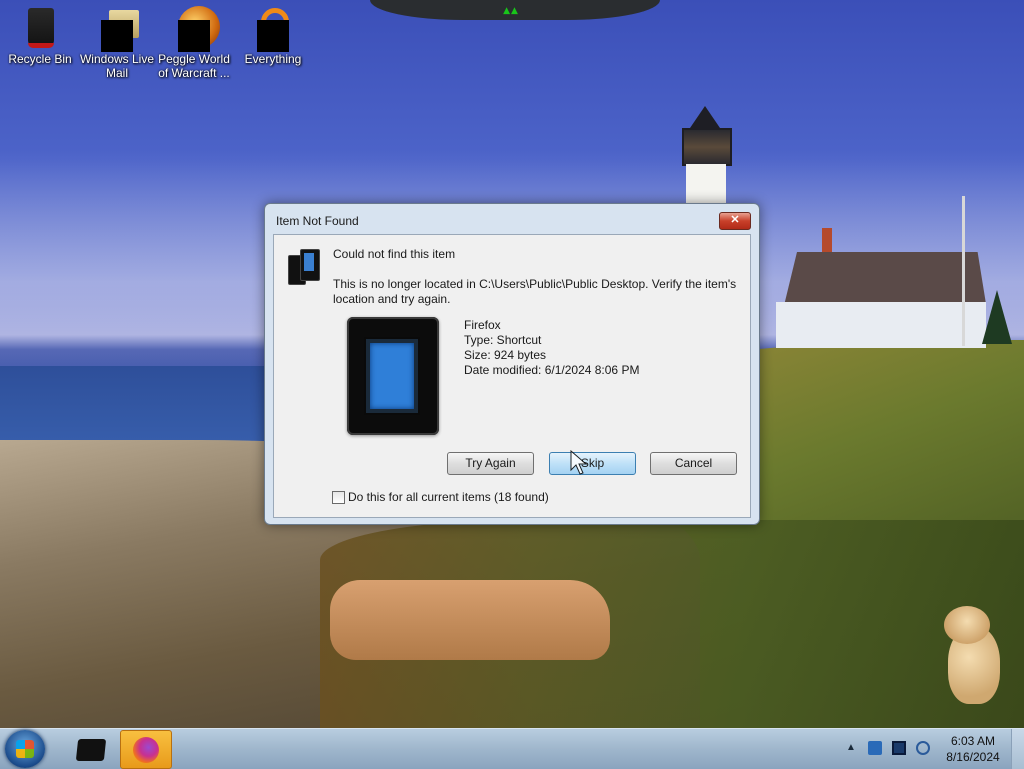  I want to click on close-button: ✕, so click(735, 221).